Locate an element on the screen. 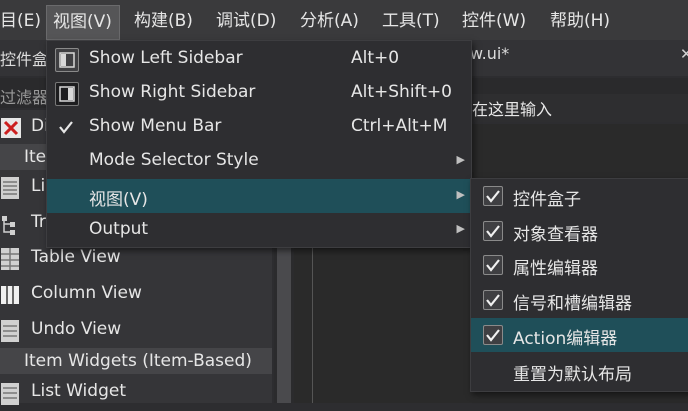 The height and width of the screenshot is (411, 688). menu-item-views: 视图(V) ▶ is located at coordinates (259, 196).